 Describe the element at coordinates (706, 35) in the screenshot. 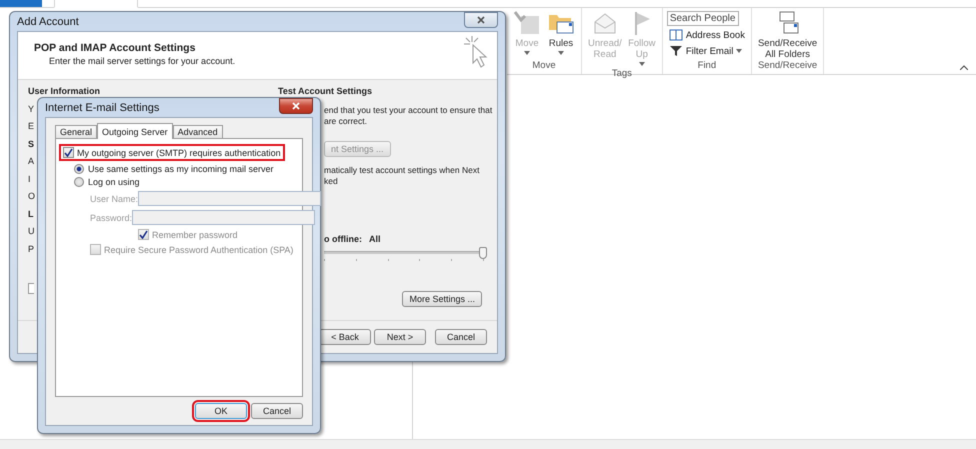

I see `ribbon-button: Address Book` at that location.